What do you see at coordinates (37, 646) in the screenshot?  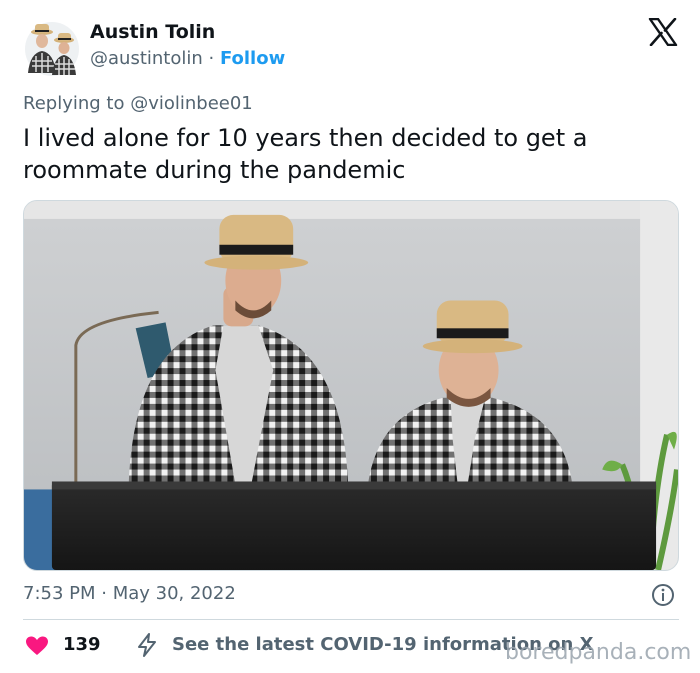 I see `heart-icon` at bounding box center [37, 646].